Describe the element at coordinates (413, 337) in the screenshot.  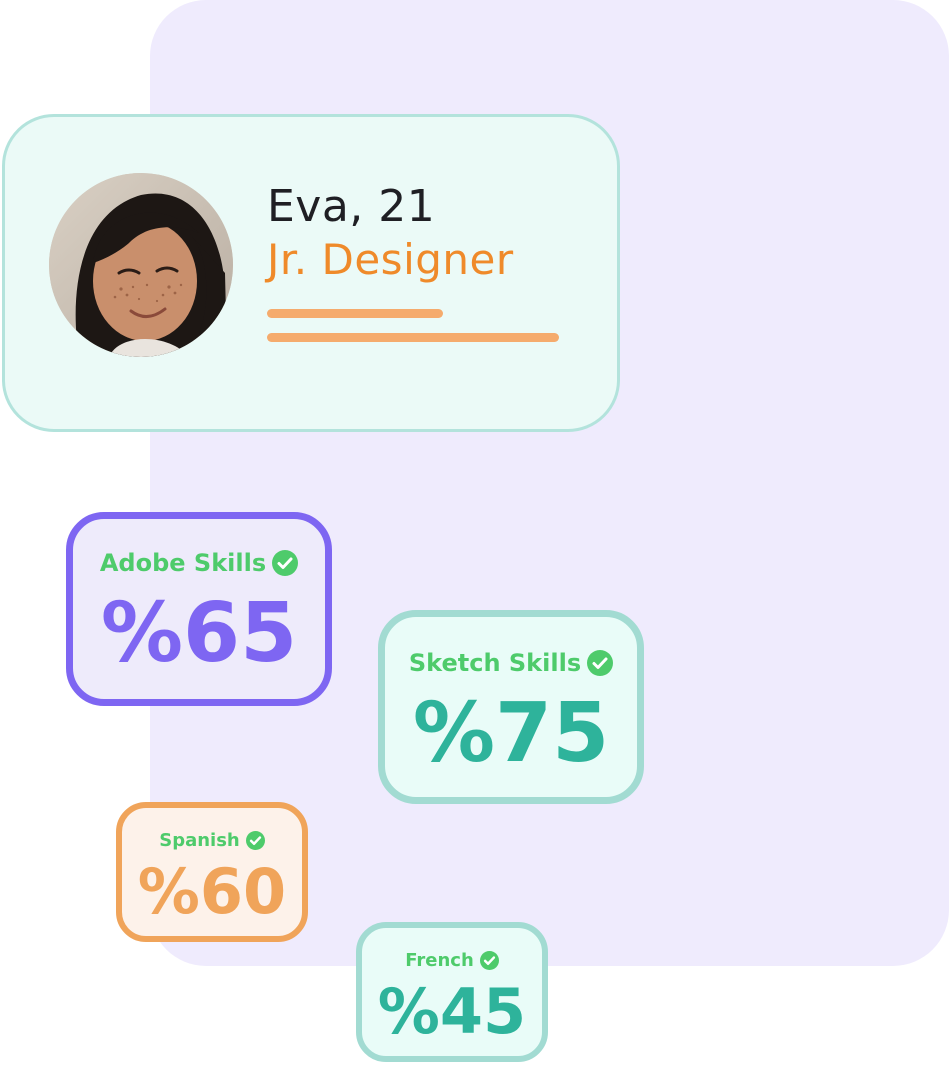
I see `placeholder-line-long` at that location.